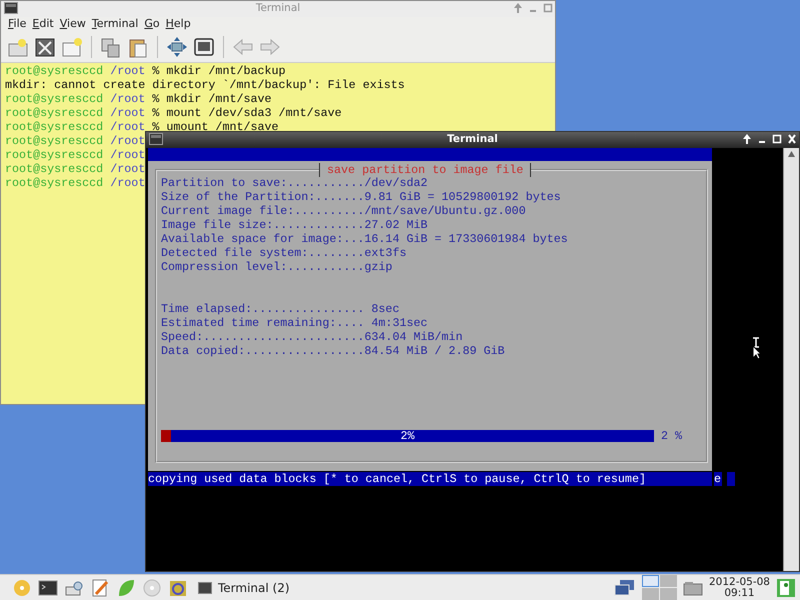  I want to click on text-cursor, so click(731, 479).